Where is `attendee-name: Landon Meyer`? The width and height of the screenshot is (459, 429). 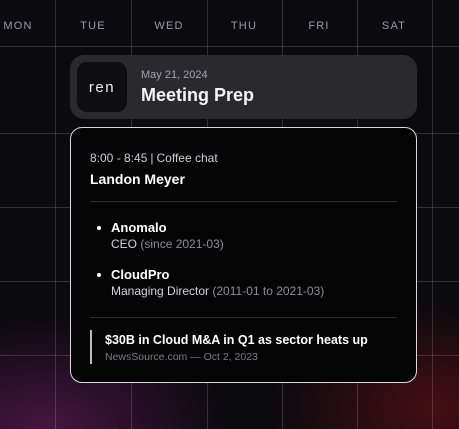
attendee-name: Landon Meyer is located at coordinates (137, 179).